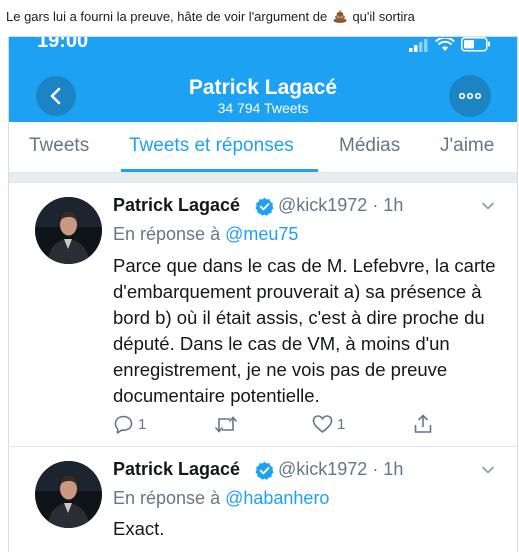 Image resolution: width=519 pixels, height=552 pixels. What do you see at coordinates (142, 424) in the screenshot?
I see `reply-count: 1` at bounding box center [142, 424].